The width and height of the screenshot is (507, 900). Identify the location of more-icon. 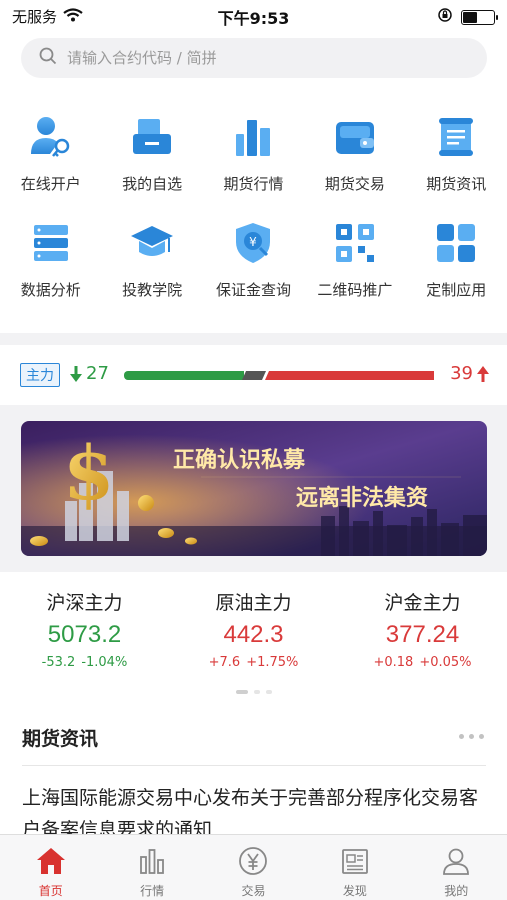
(471, 736).